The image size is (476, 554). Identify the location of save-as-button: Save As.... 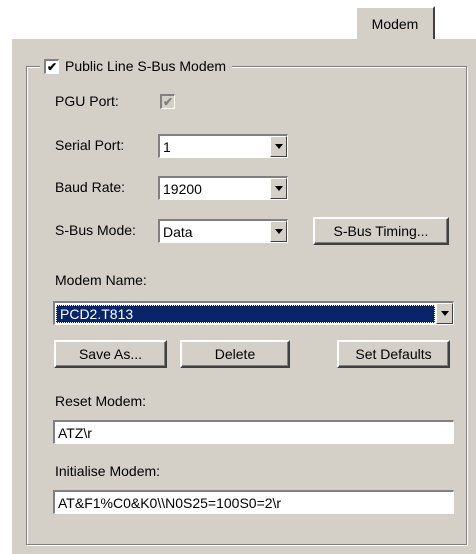
(110, 354).